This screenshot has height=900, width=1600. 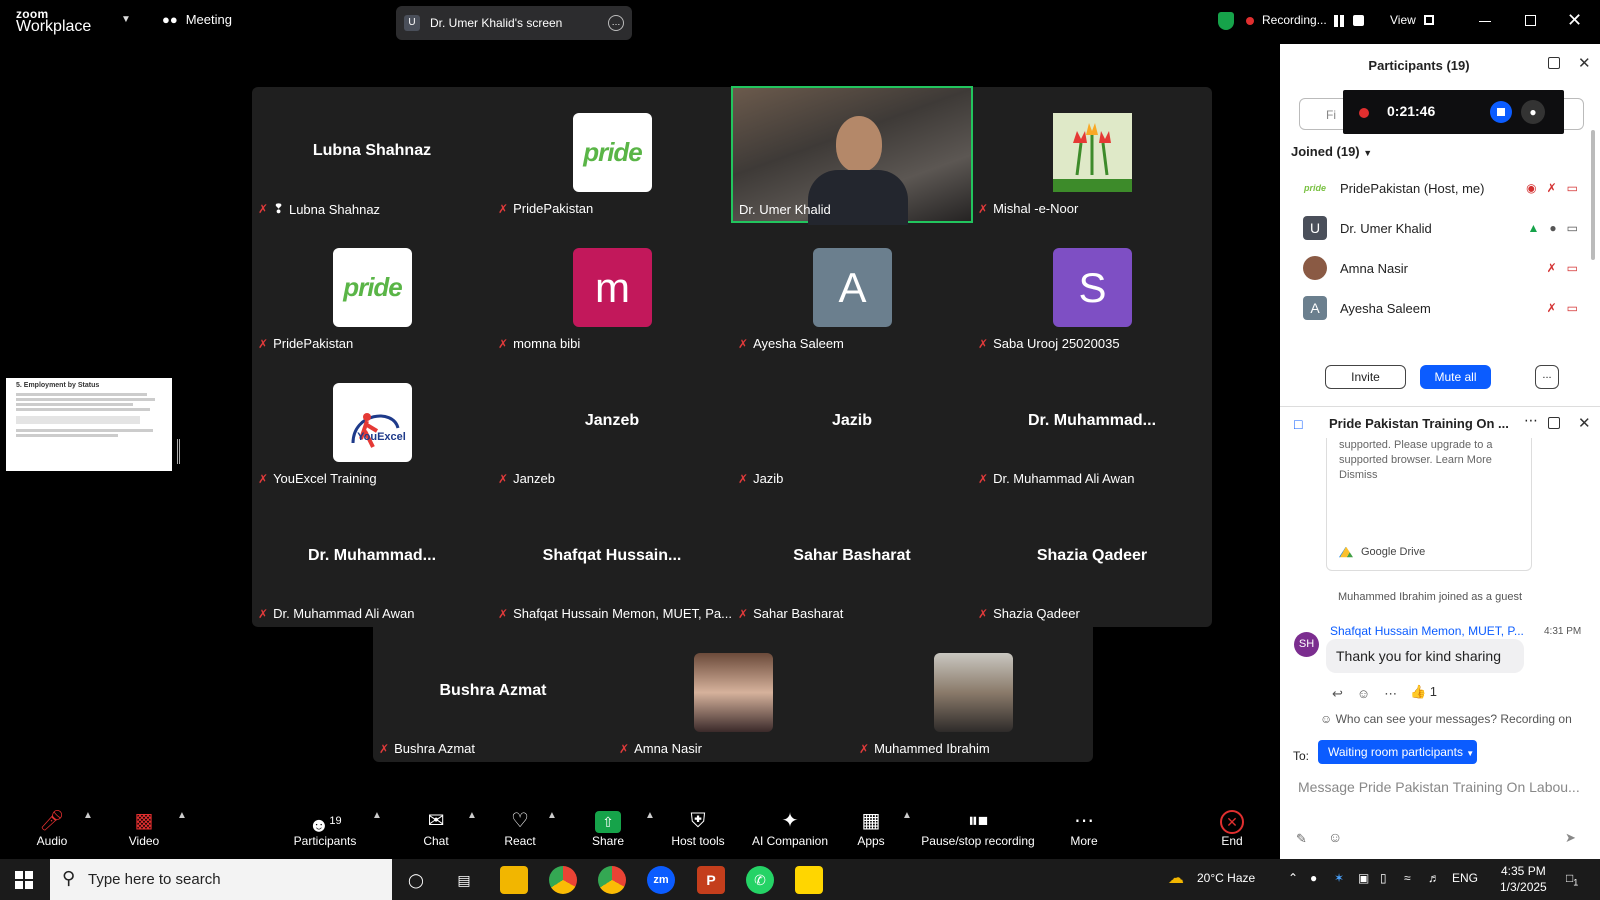 What do you see at coordinates (1531, 420) in the screenshot?
I see `chat-more-icon: ⋯` at bounding box center [1531, 420].